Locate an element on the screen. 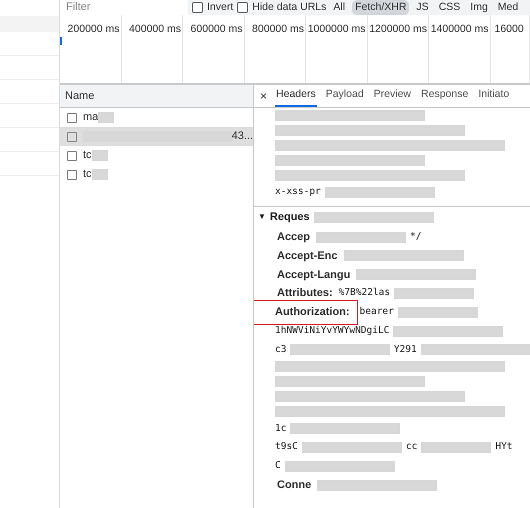 Image resolution: width=530 pixels, height=508 pixels. timeline-tick: 800000 ms is located at coordinates (275, 49).